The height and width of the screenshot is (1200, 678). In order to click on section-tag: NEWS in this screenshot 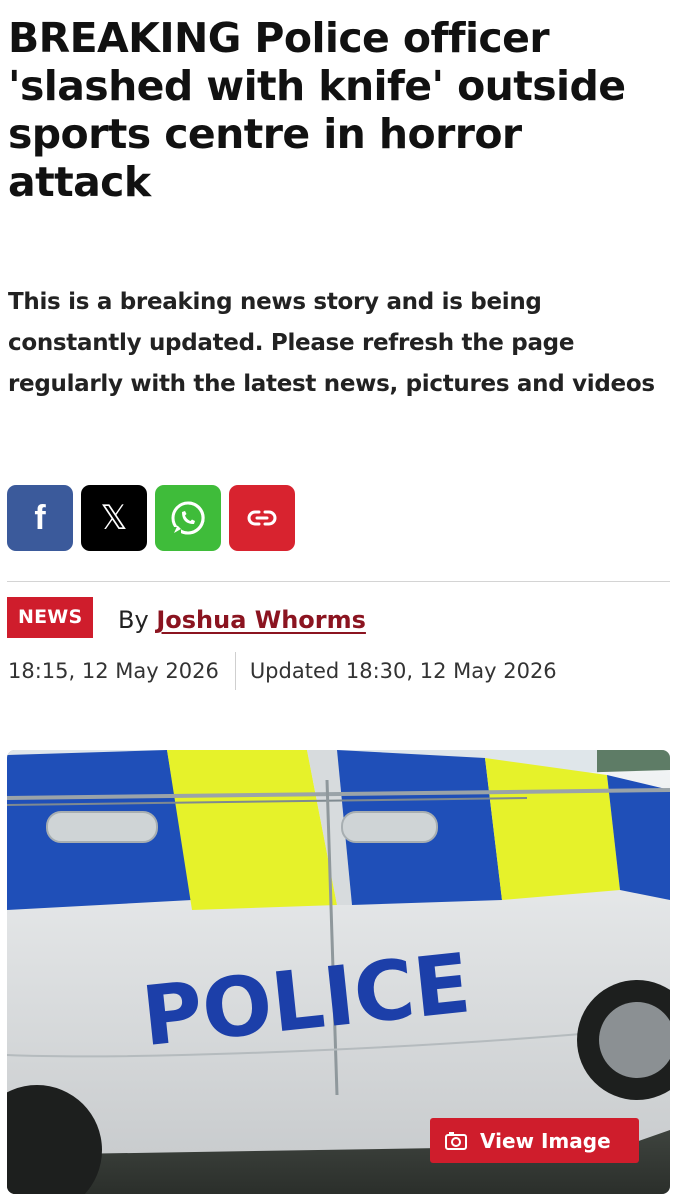, I will do `click(50, 617)`.